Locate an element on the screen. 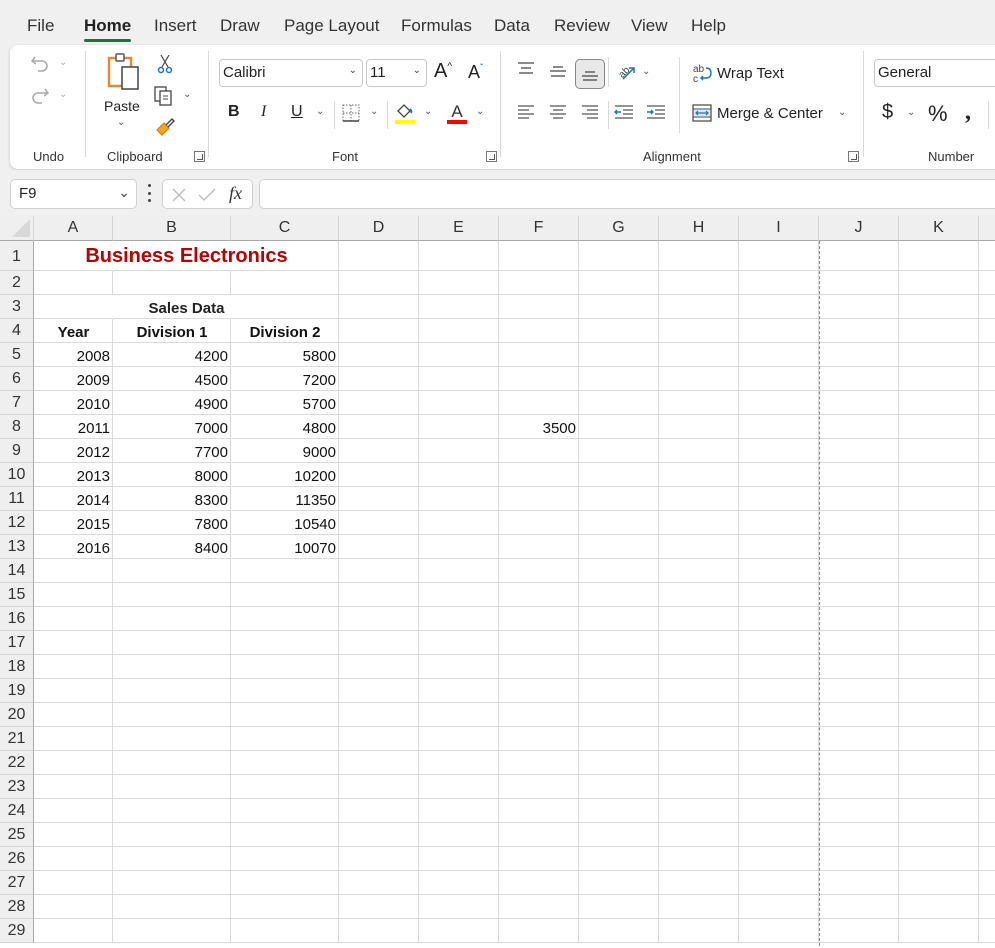 The image size is (995, 948). cell-b26 is located at coordinates (172, 859).